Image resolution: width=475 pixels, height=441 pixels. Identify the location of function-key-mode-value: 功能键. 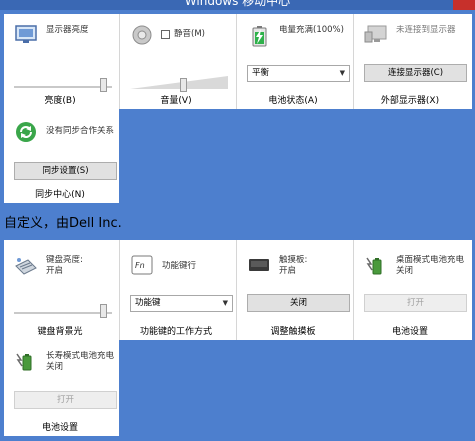
(148, 303).